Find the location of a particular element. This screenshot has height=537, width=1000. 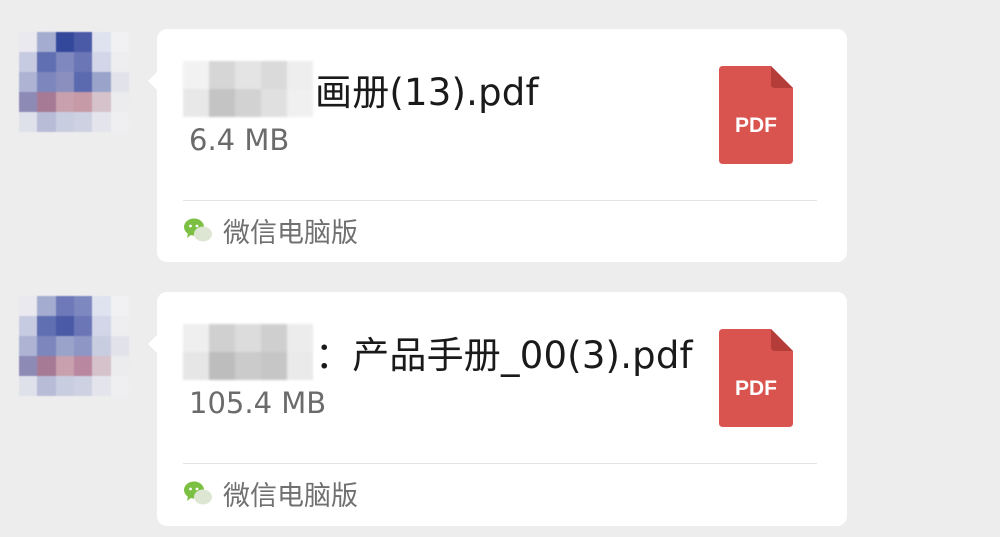

file-size: 6.4 MB is located at coordinates (239, 140).